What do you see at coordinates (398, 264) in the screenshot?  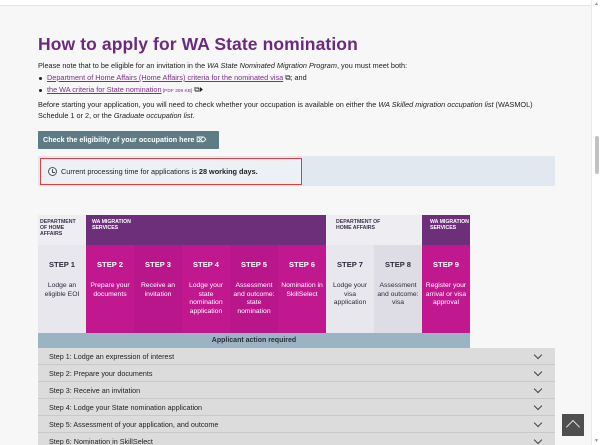 I see `step-label: STEP 8` at bounding box center [398, 264].